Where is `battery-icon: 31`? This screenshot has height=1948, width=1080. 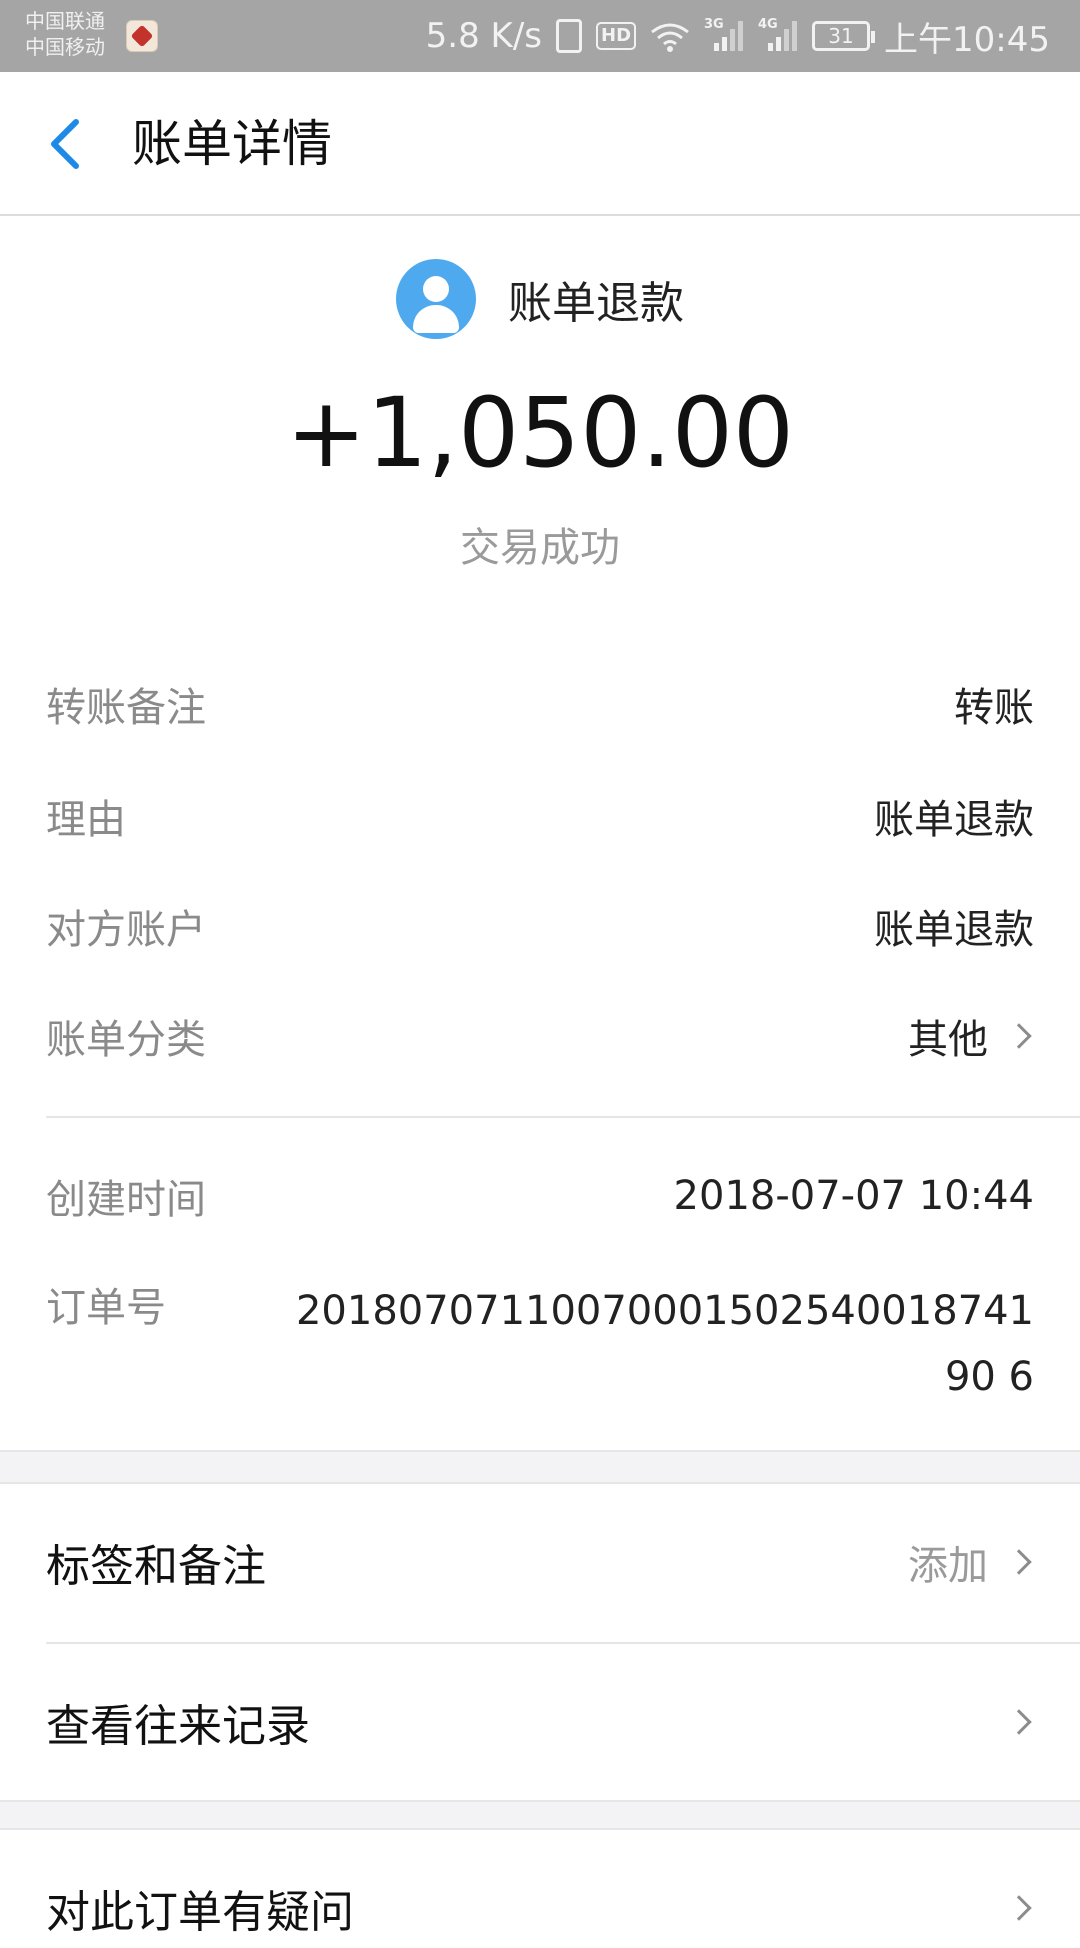 battery-icon: 31 is located at coordinates (844, 36).